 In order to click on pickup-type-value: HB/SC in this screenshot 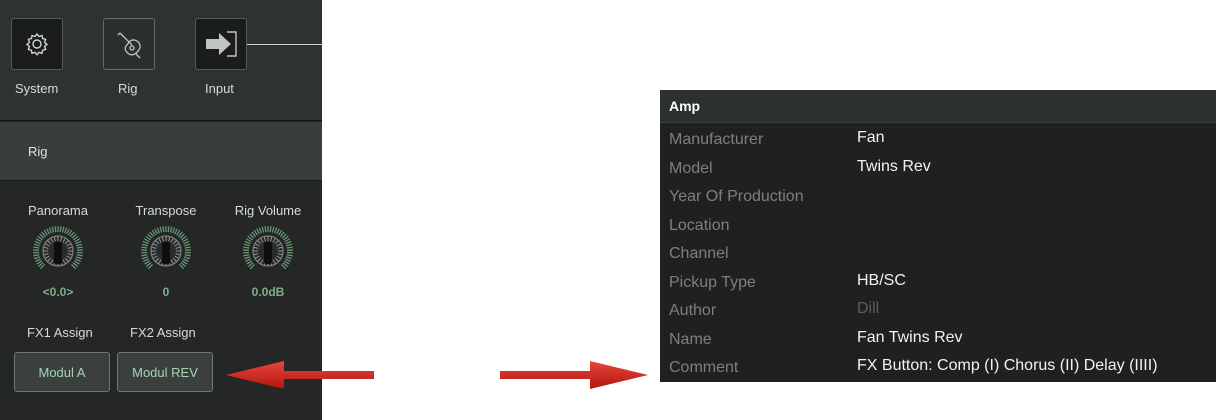, I will do `click(881, 281)`.